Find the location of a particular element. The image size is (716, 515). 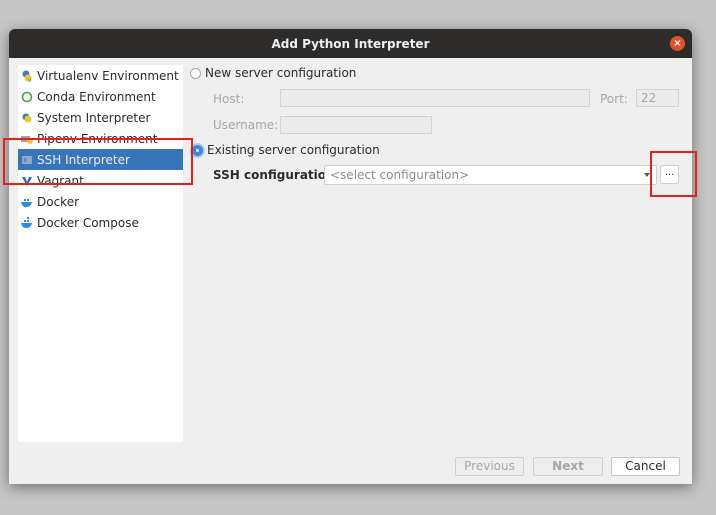

svg-text: v is located at coordinates (30, 79).